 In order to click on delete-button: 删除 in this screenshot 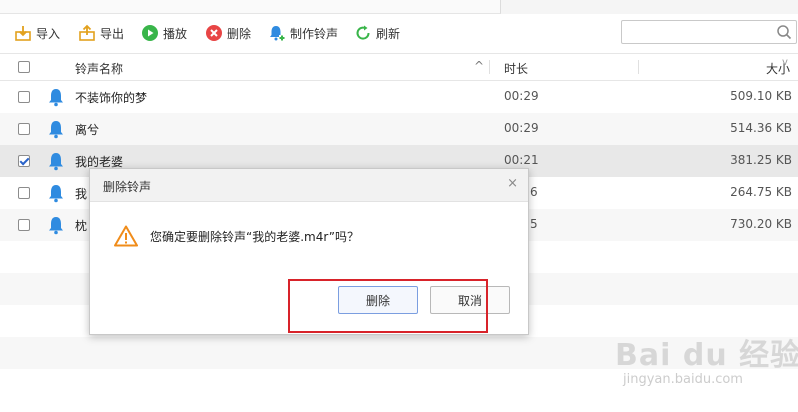, I will do `click(228, 33)`.